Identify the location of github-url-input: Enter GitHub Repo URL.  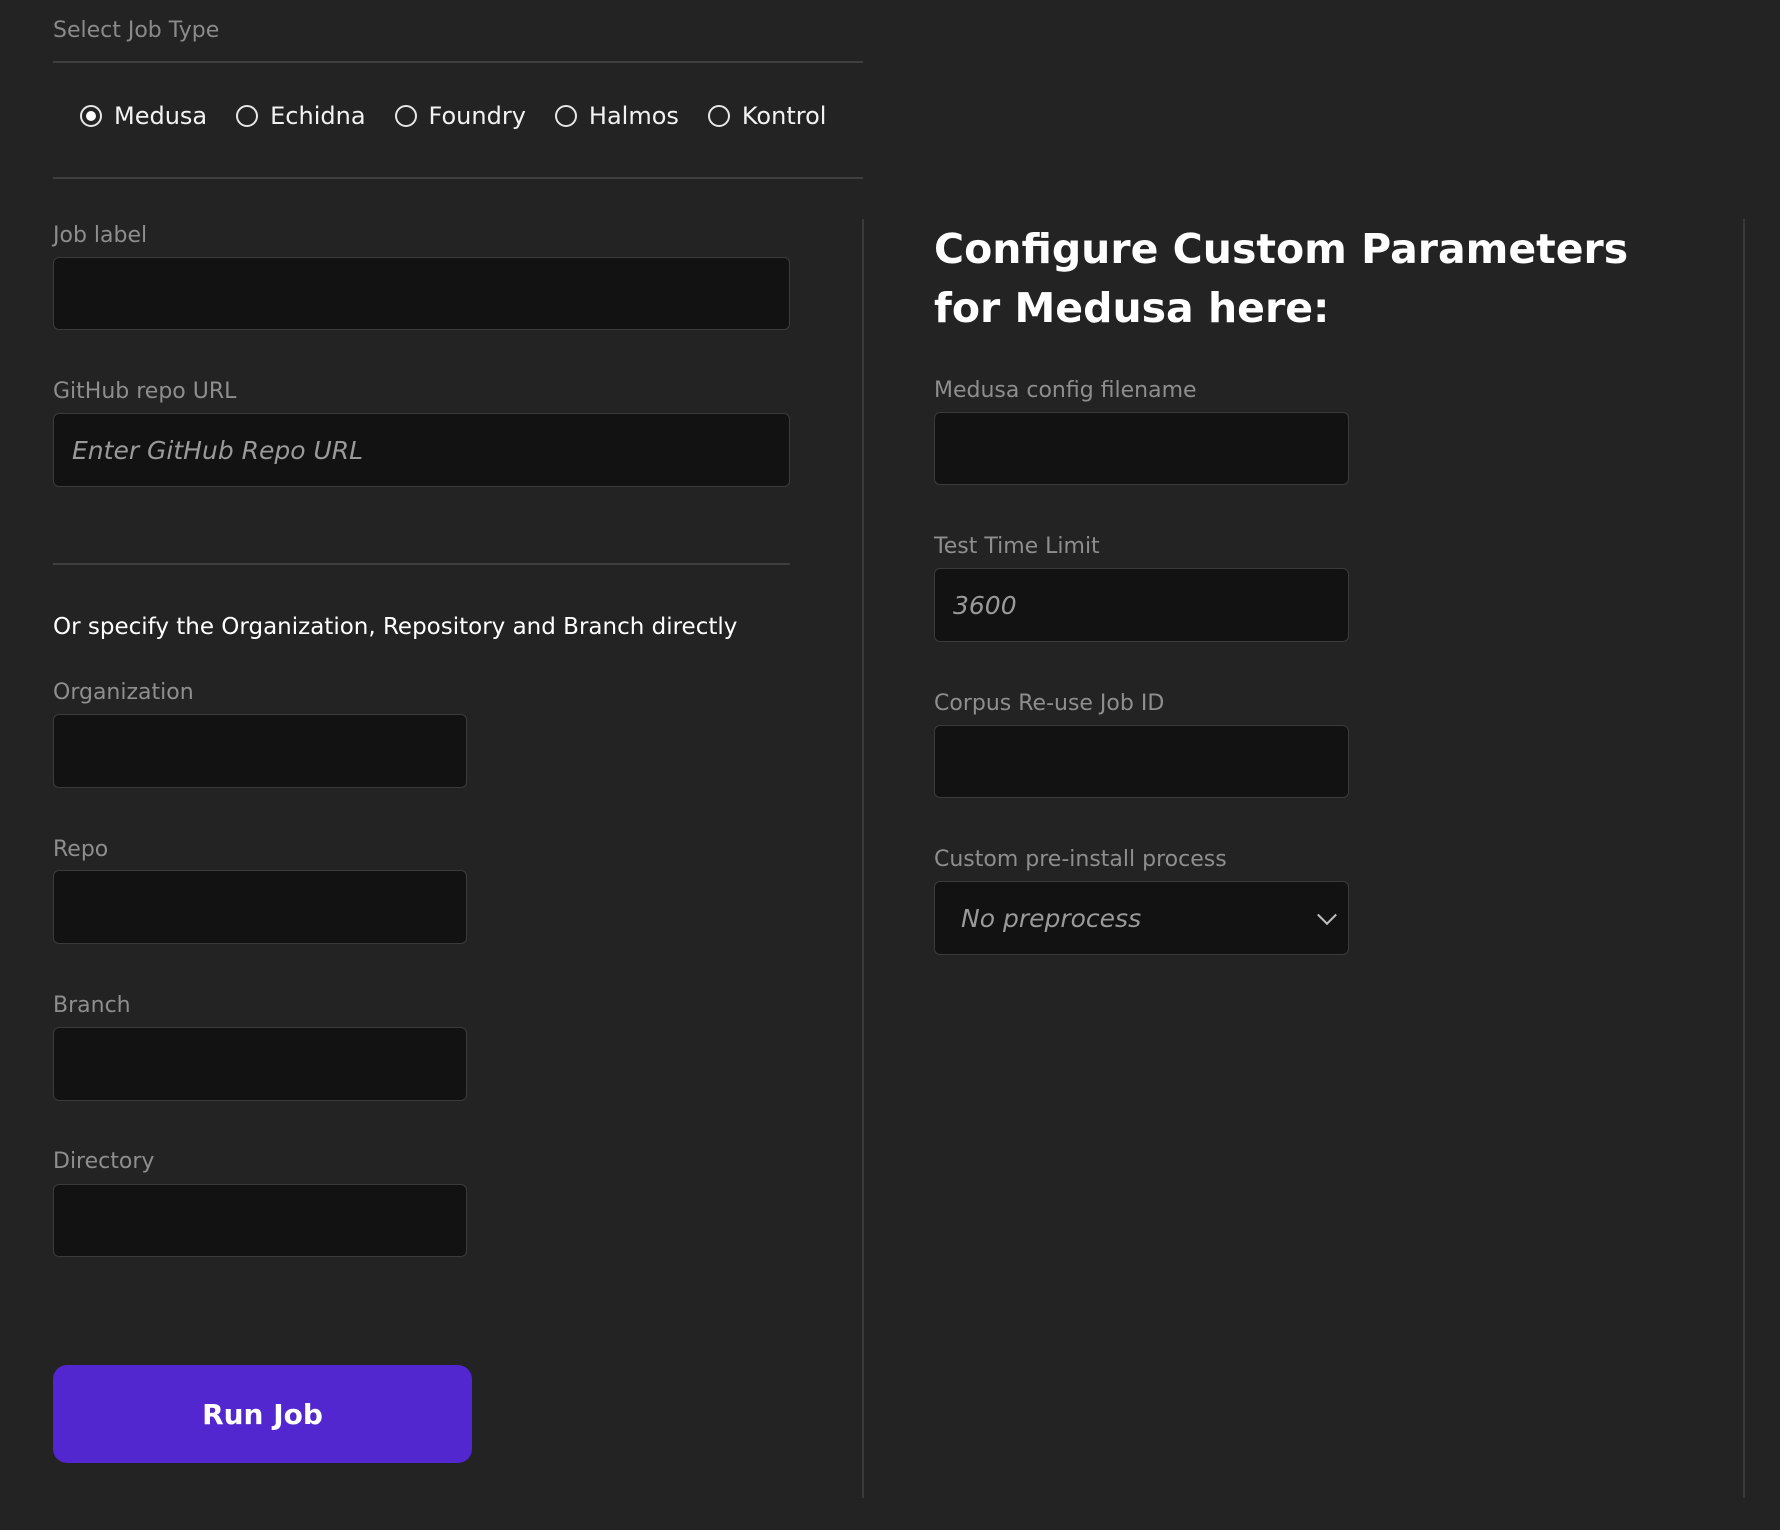
(421, 450).